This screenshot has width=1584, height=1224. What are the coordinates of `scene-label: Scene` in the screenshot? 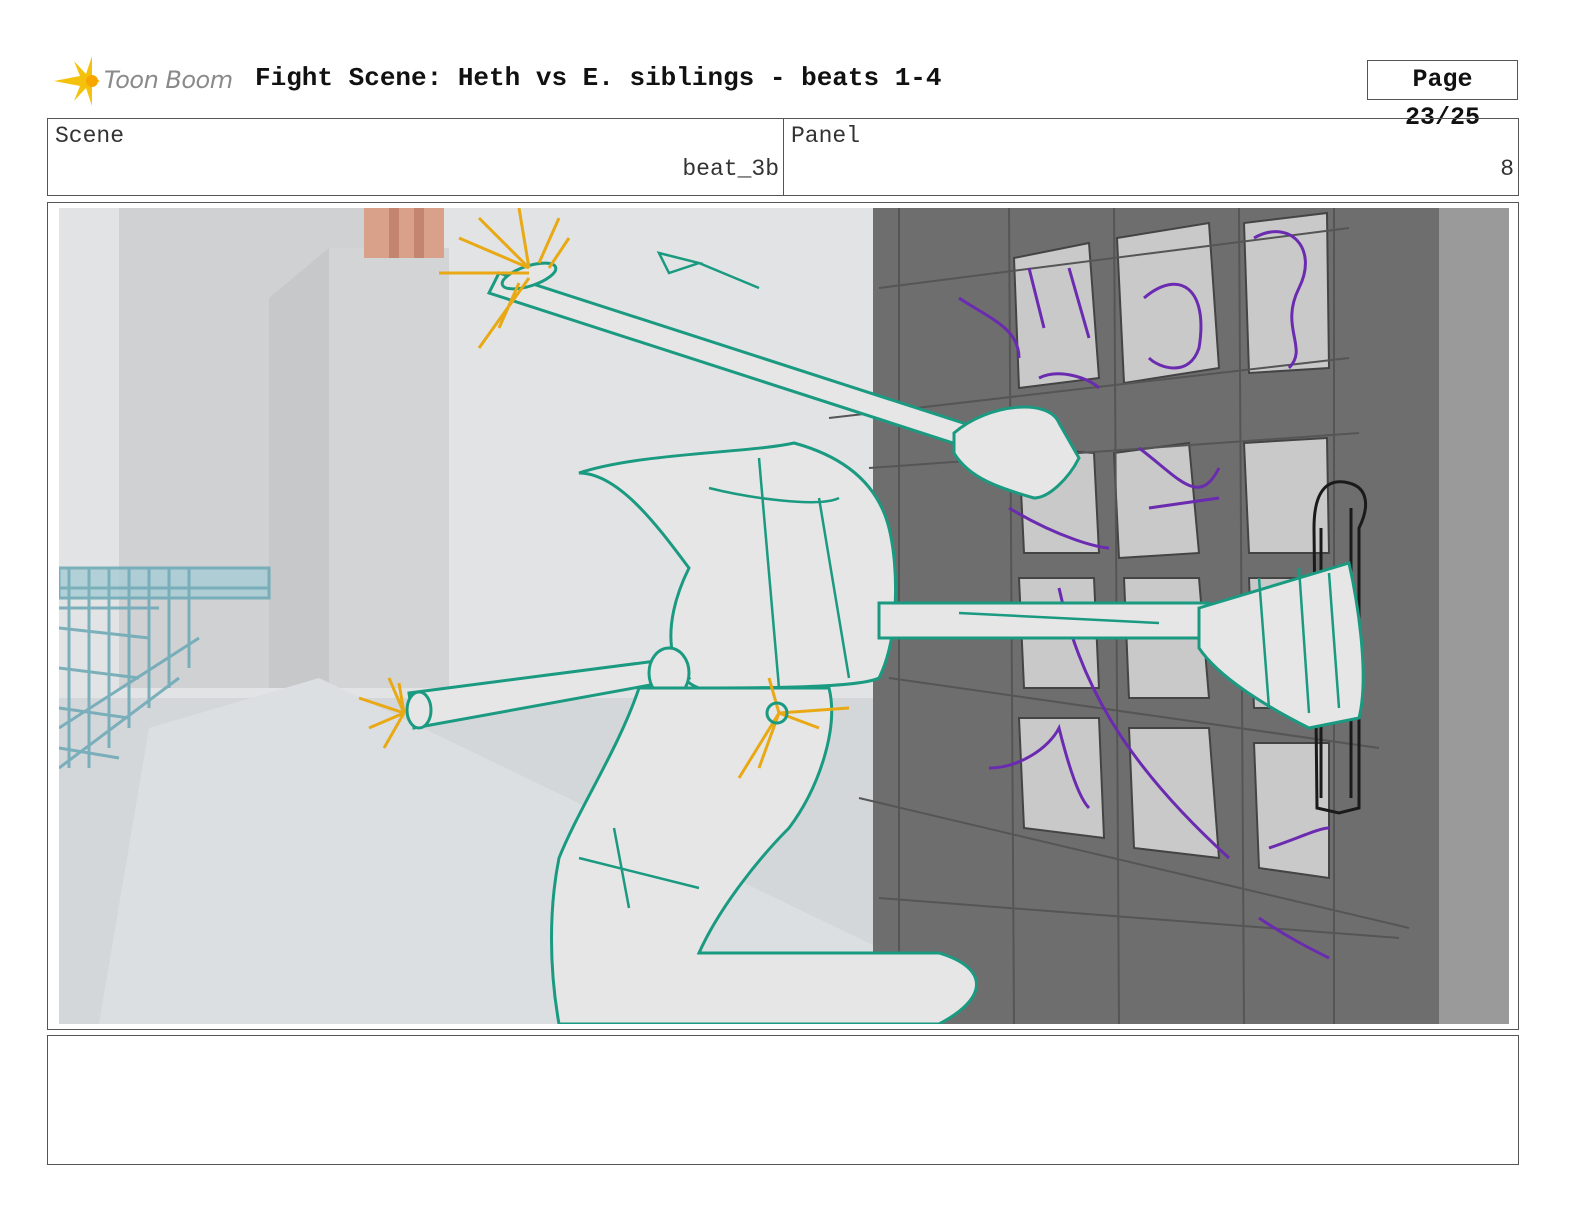 It's located at (90, 136).